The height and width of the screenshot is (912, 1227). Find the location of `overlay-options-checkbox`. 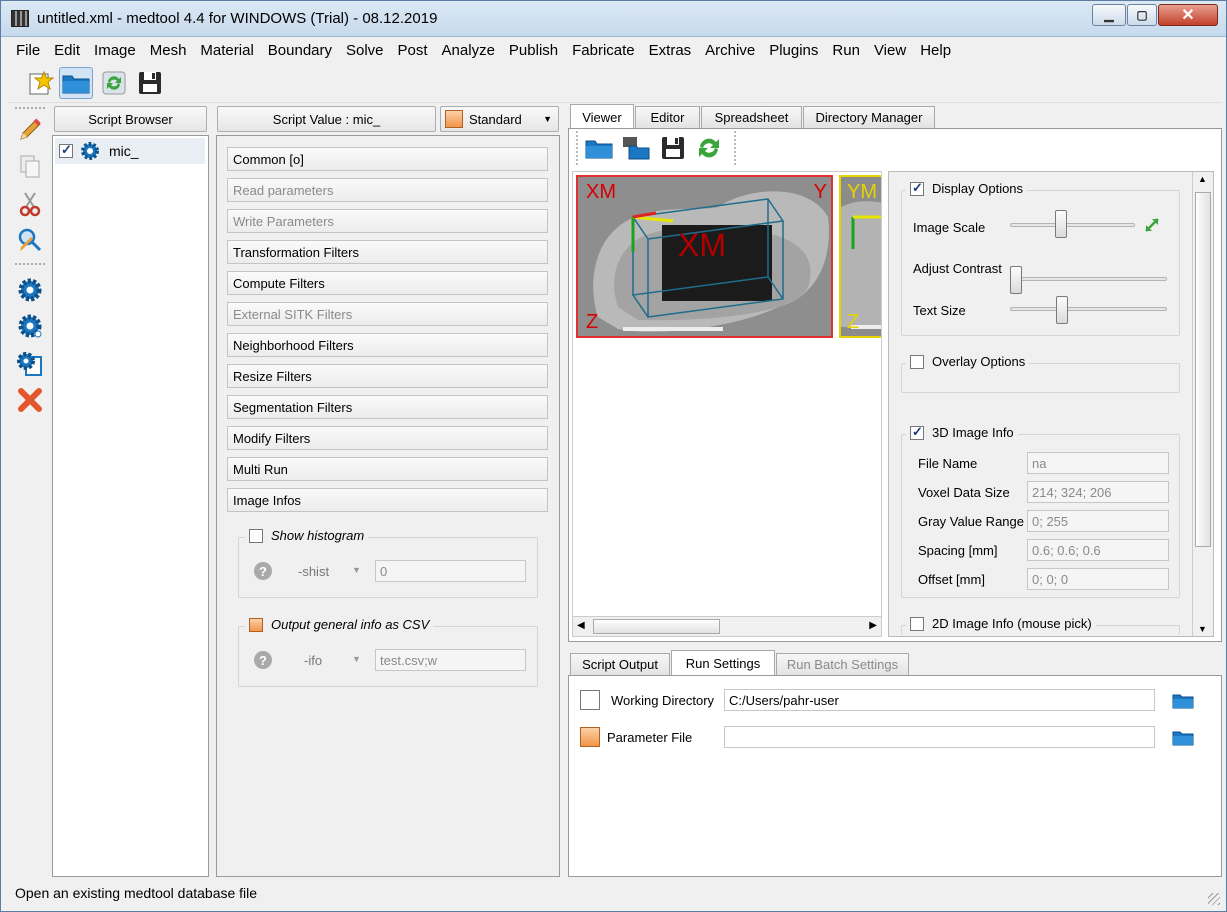

overlay-options-checkbox is located at coordinates (917, 361).